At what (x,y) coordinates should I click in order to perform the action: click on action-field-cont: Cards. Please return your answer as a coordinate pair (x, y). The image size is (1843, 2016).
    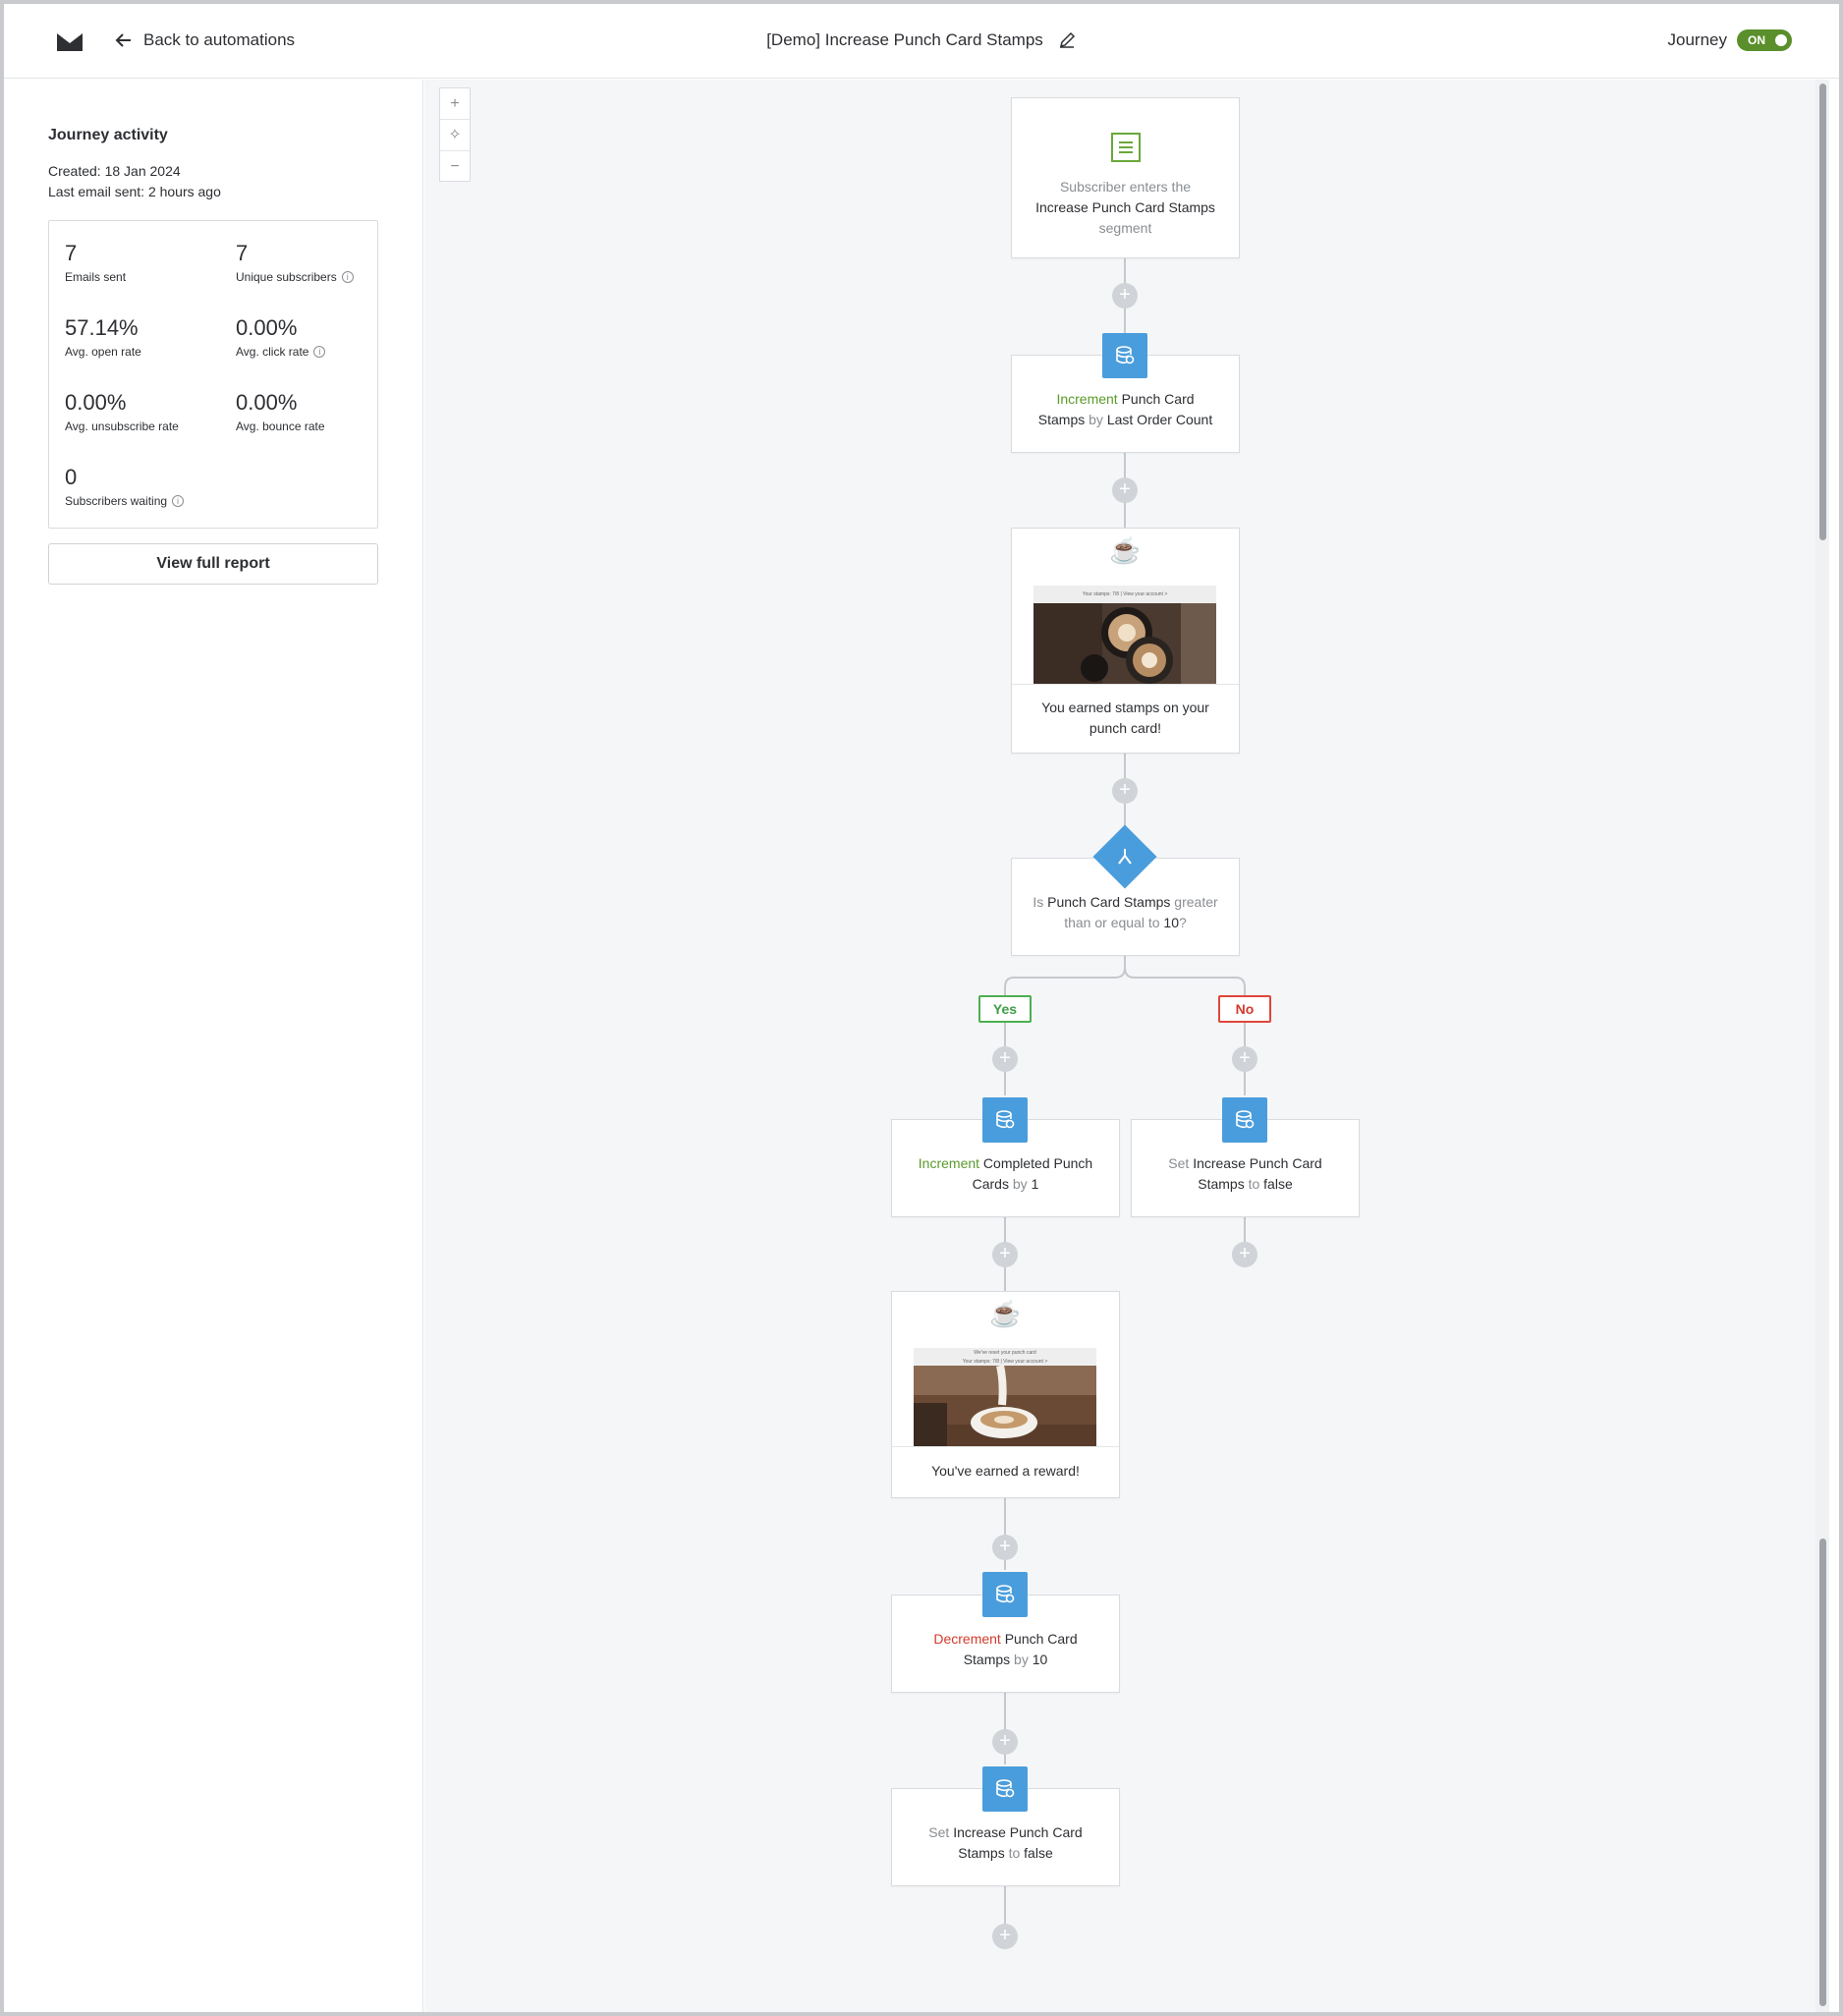
    Looking at the image, I should click on (990, 1184).